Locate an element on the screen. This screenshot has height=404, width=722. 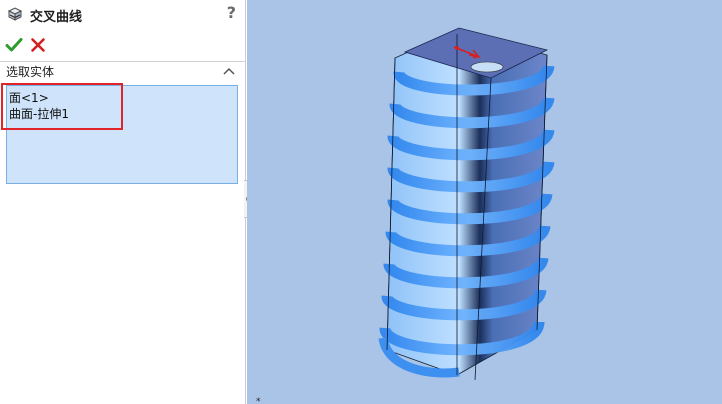
cancel-button is located at coordinates (38, 45).